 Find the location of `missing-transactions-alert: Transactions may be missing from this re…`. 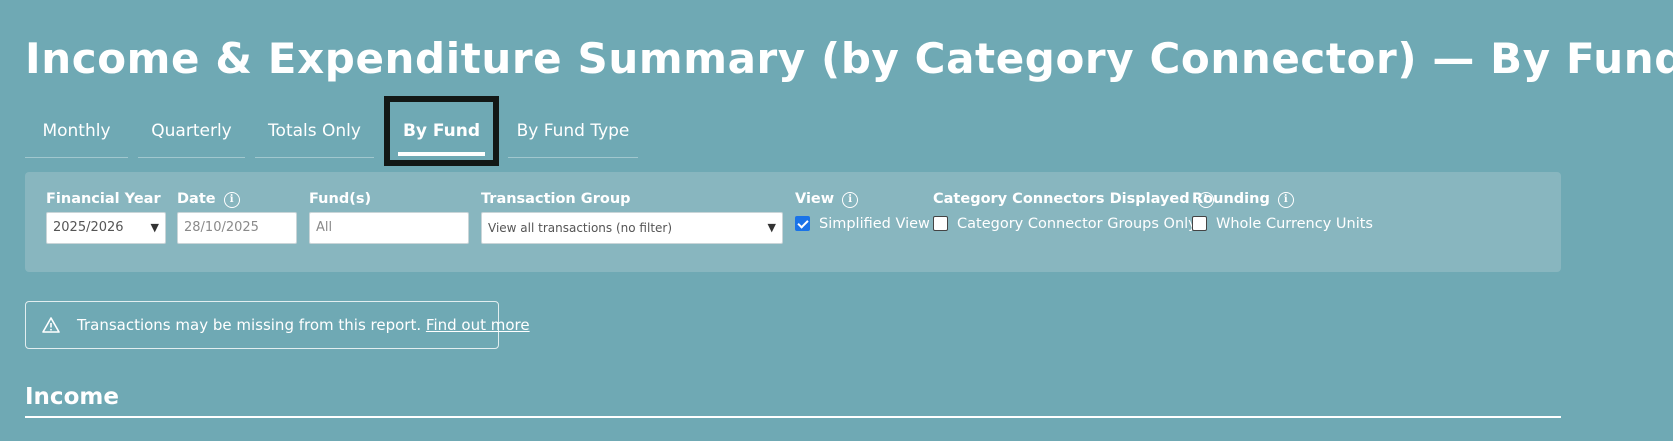

missing-transactions-alert: Transactions may be missing from this re… is located at coordinates (277, 325).